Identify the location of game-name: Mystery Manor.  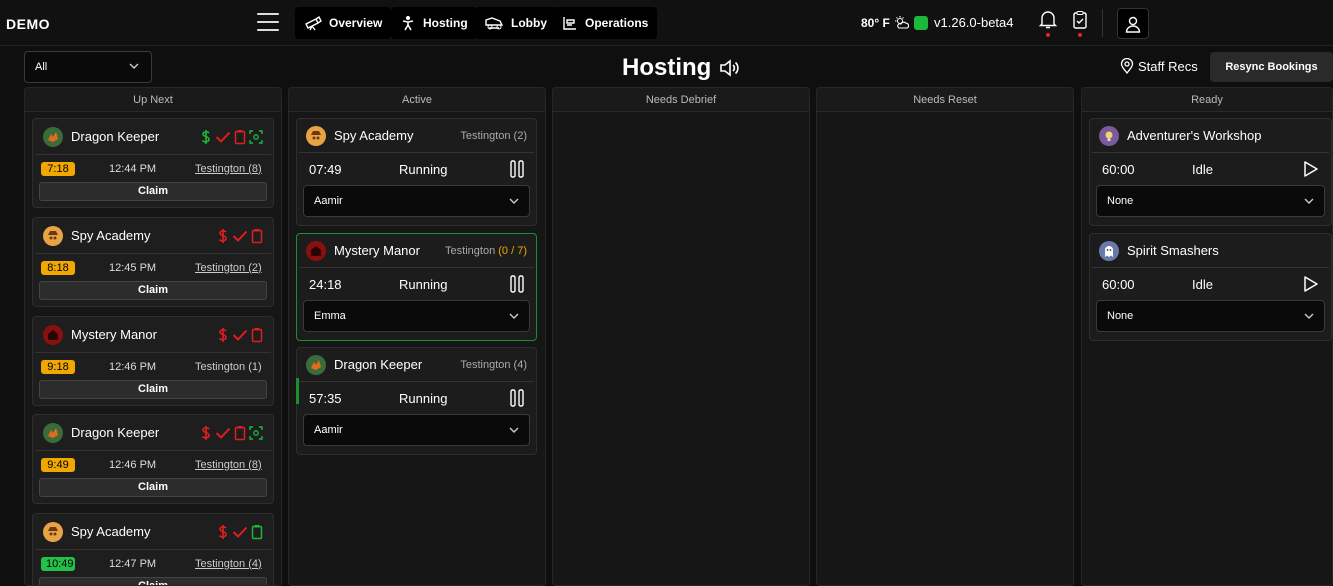
(377, 250).